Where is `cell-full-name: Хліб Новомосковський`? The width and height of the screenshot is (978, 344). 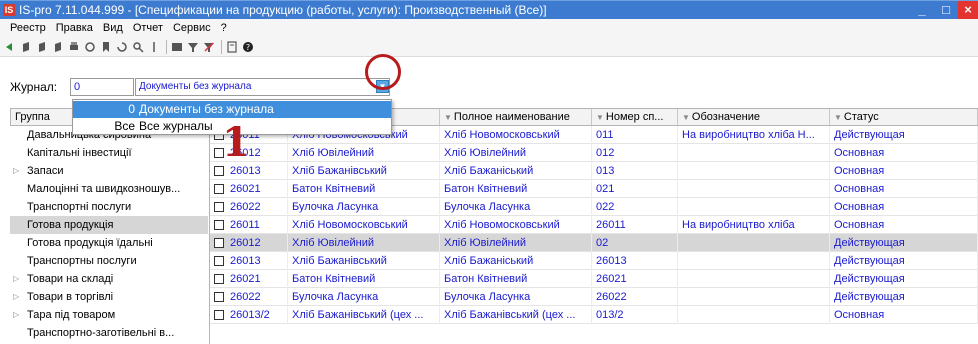 cell-full-name: Хліб Новомосковський is located at coordinates (516, 135).